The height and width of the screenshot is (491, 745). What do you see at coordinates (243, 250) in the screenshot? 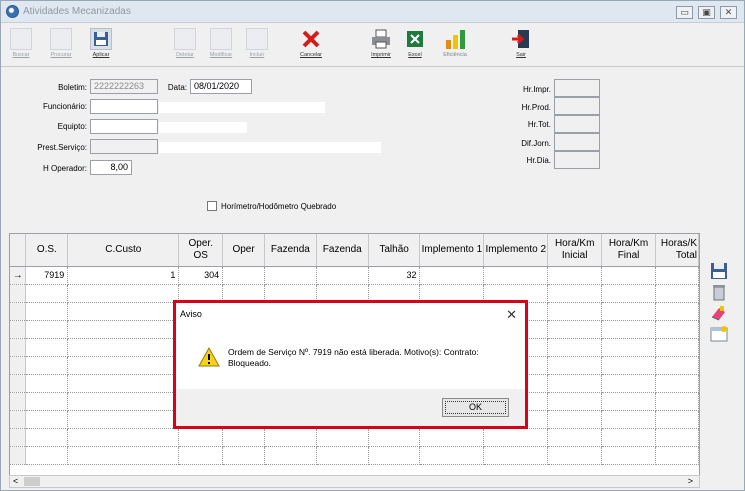
I see `header-oper: Oper` at bounding box center [243, 250].